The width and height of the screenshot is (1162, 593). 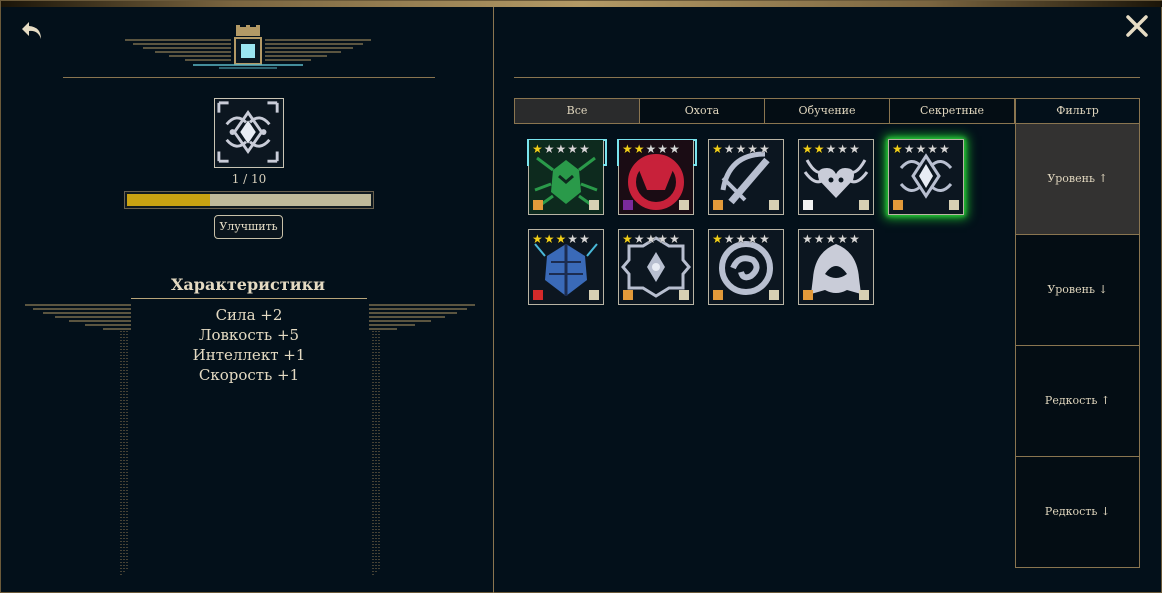 I want to click on bow-crest-icon, so click(x=249, y=133).